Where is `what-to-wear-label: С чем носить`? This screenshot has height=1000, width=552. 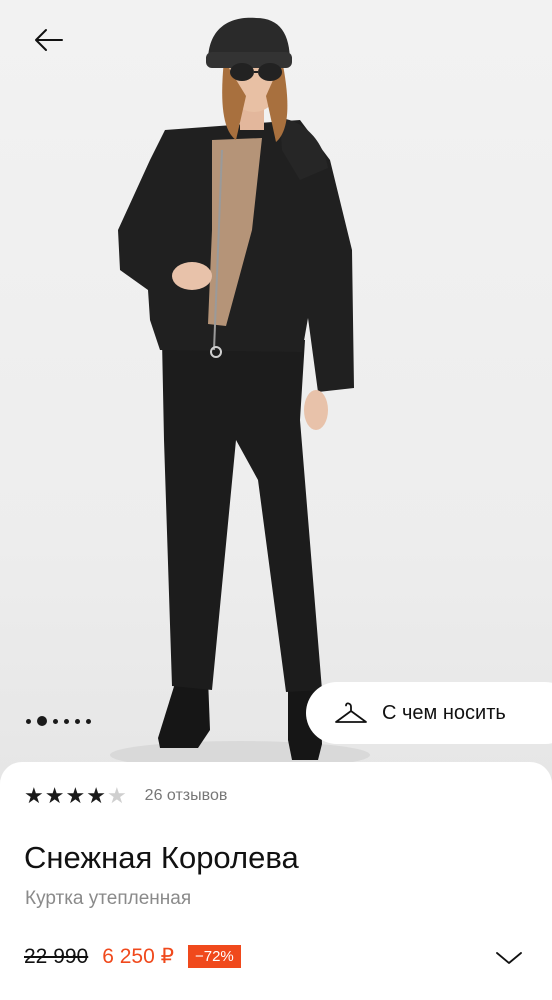
what-to-wear-label: С чем носить is located at coordinates (444, 712).